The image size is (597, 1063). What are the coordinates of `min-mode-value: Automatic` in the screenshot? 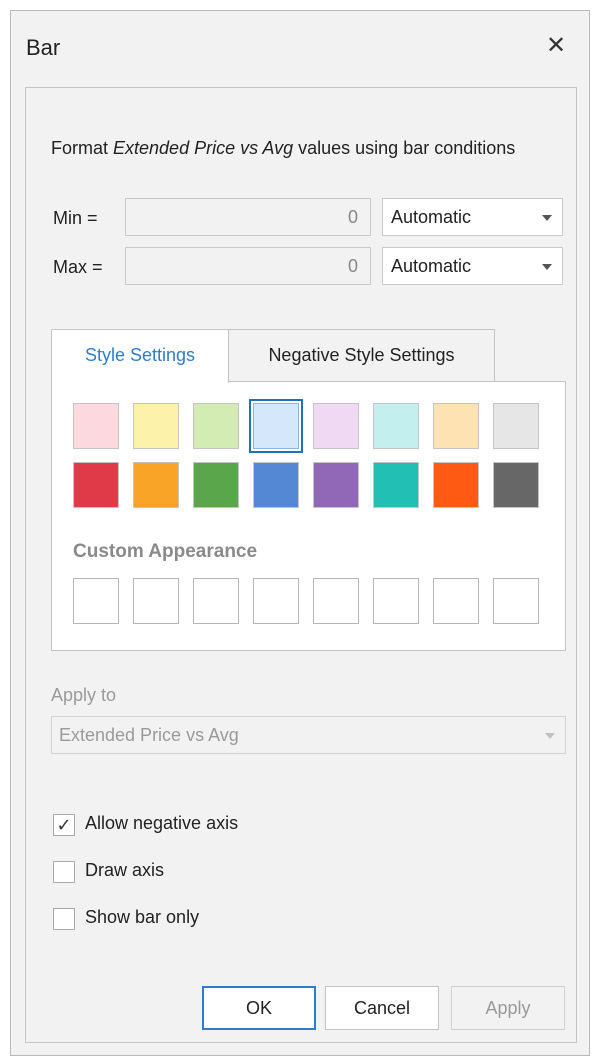 It's located at (431, 217).